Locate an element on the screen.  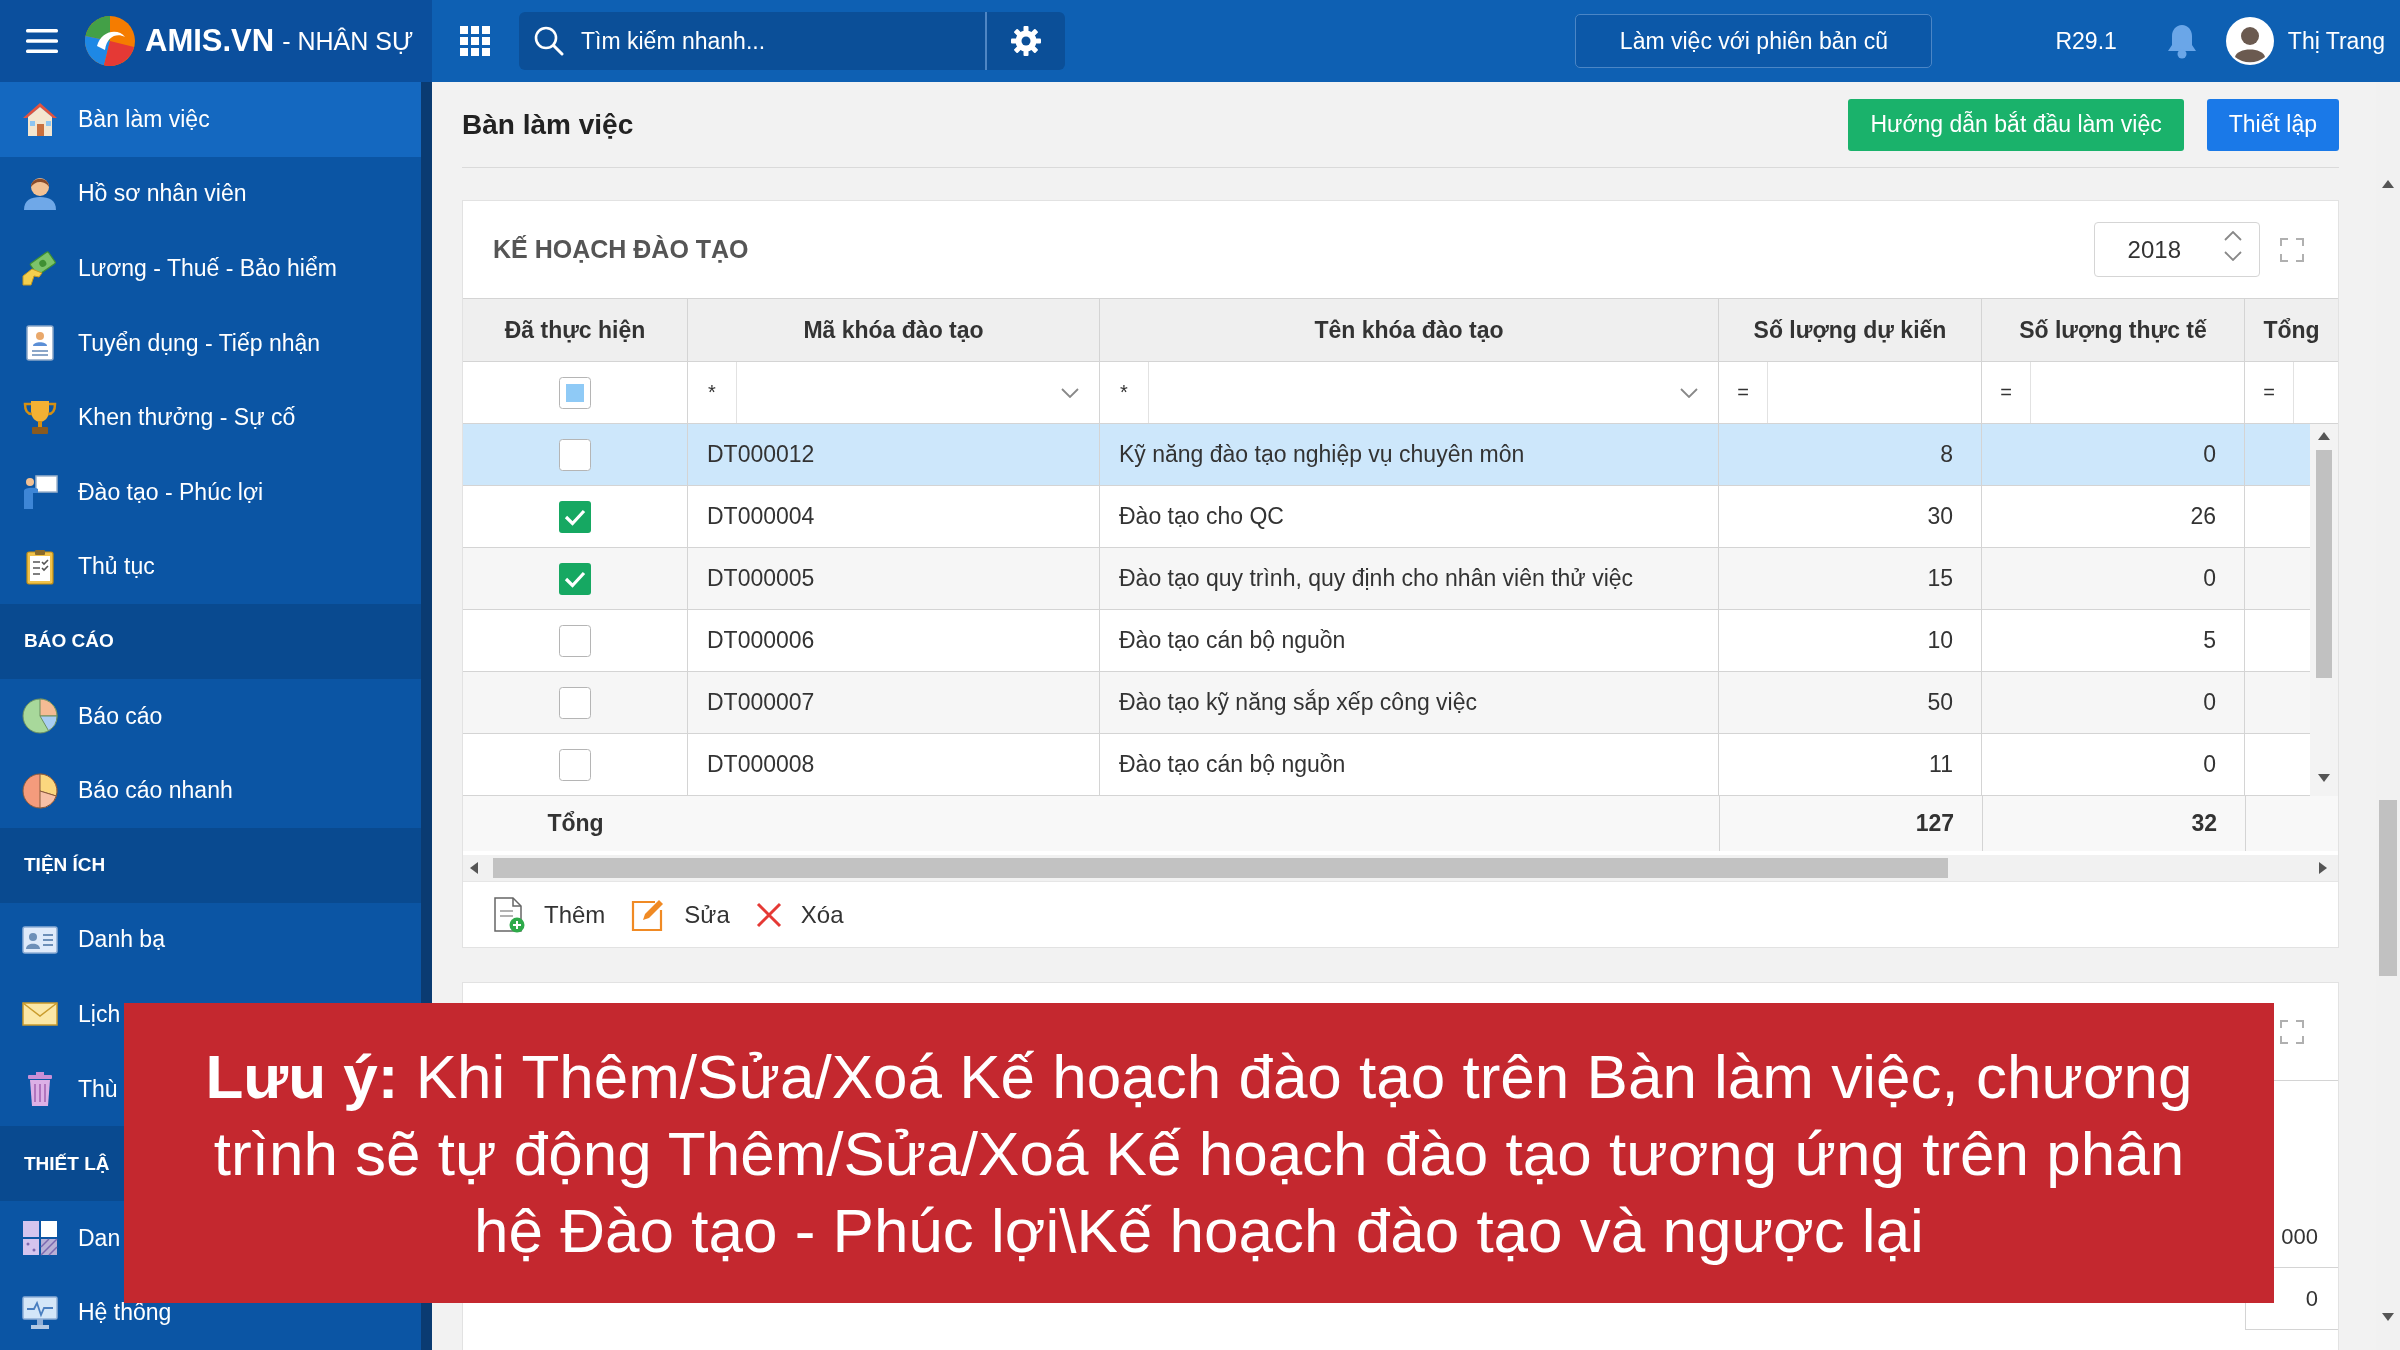
brand-name: AMIS.VN is located at coordinates (210, 41).